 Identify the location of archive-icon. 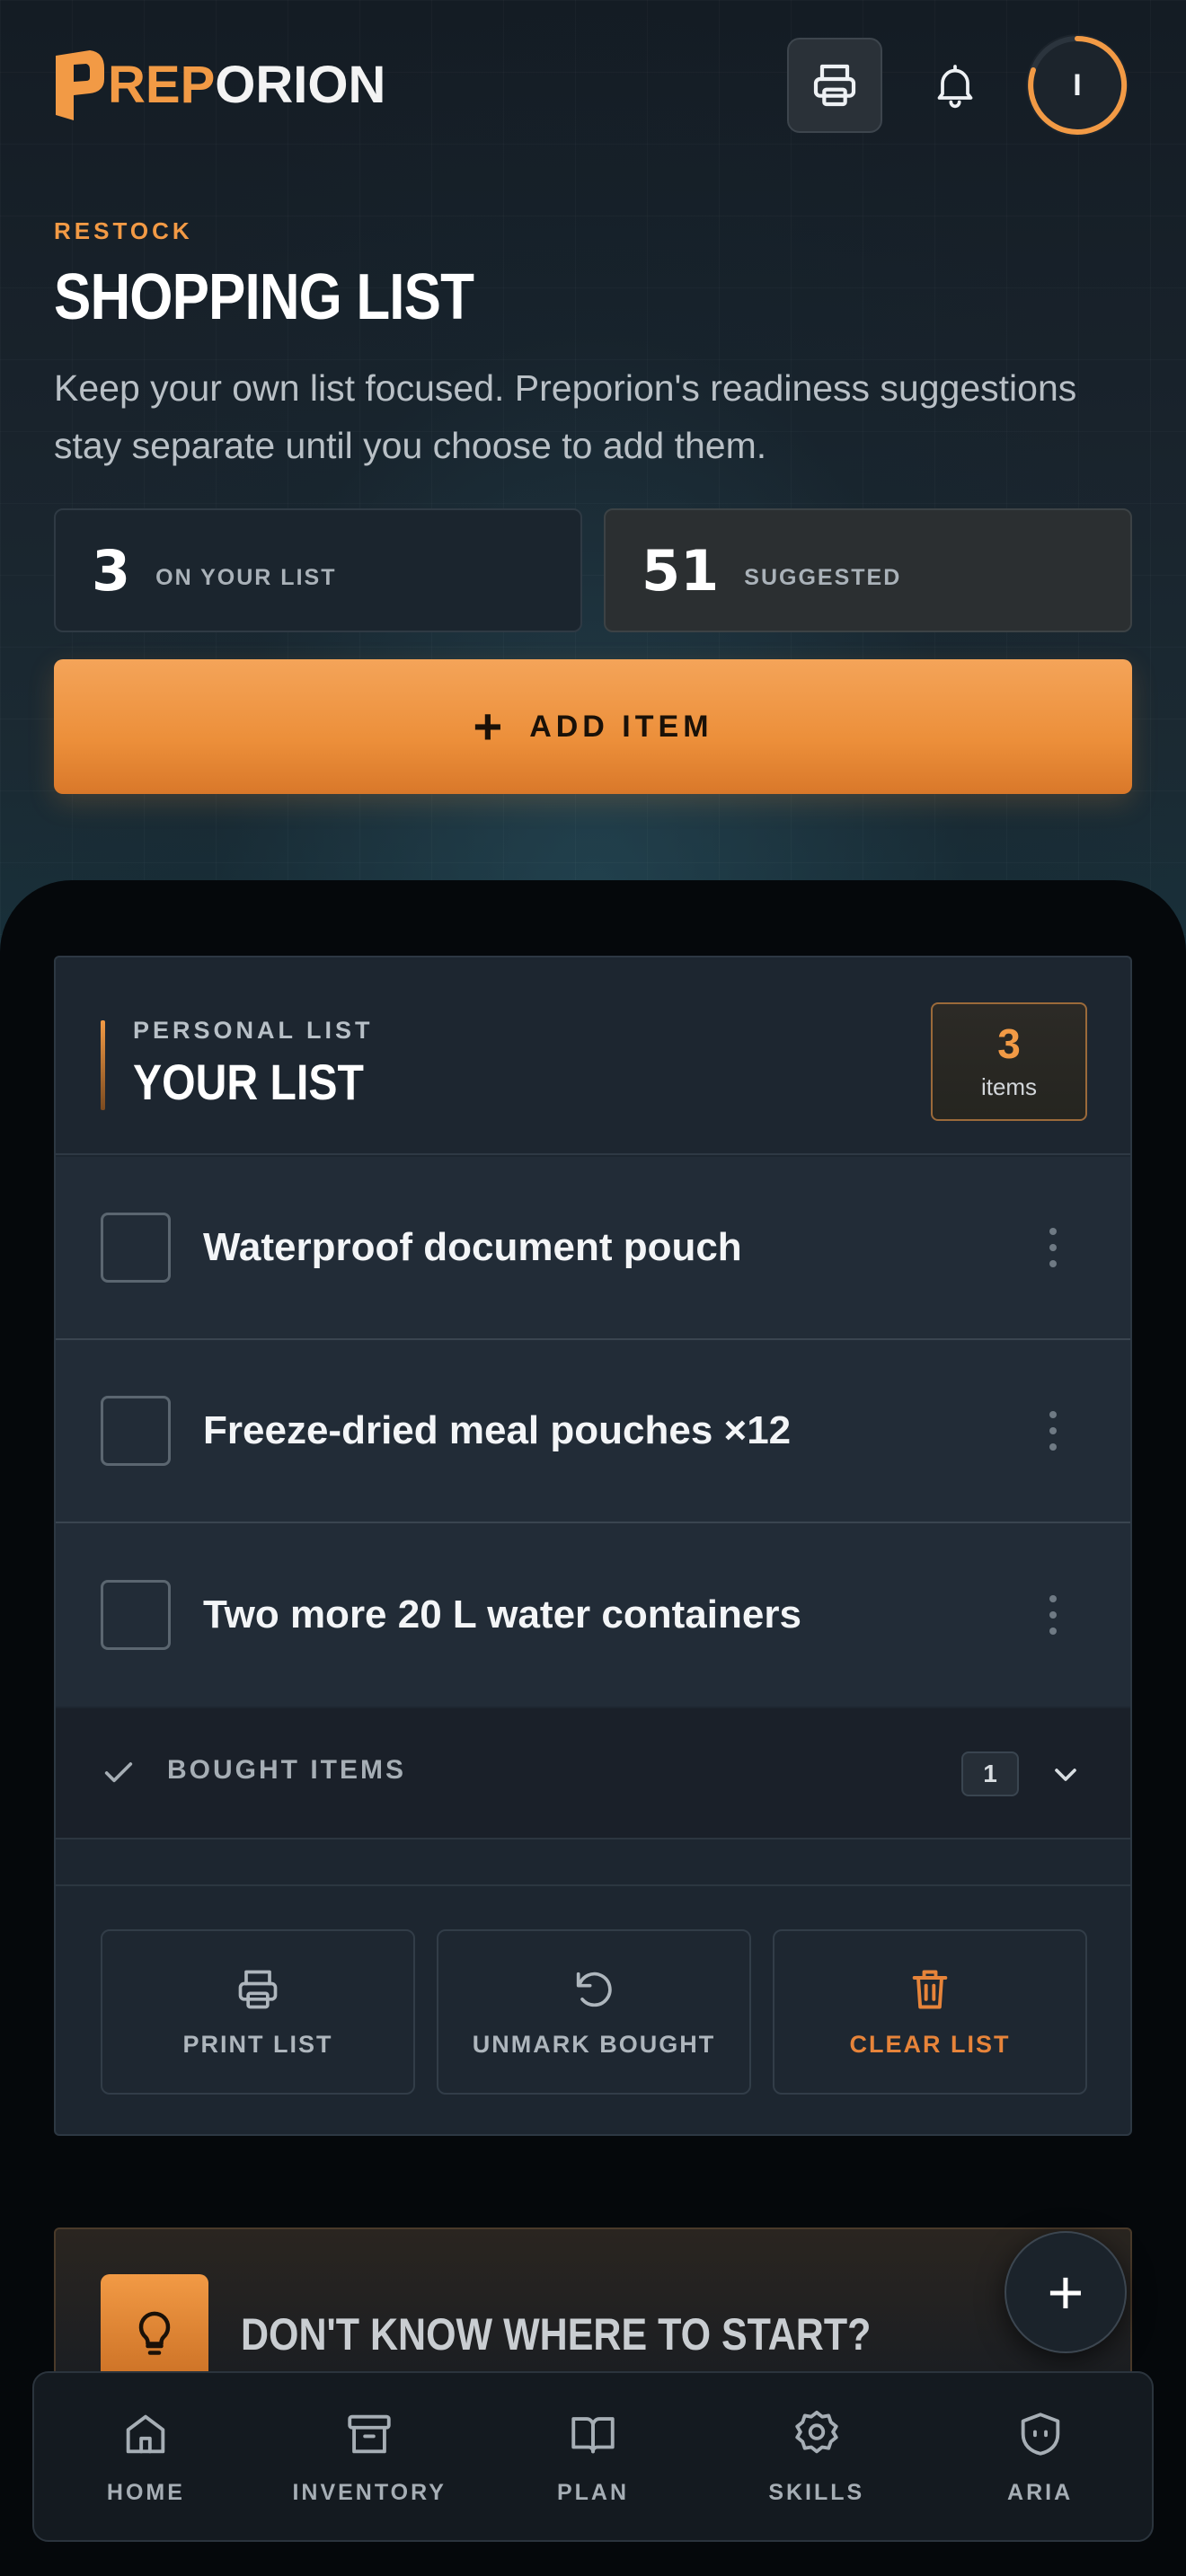
(369, 2433).